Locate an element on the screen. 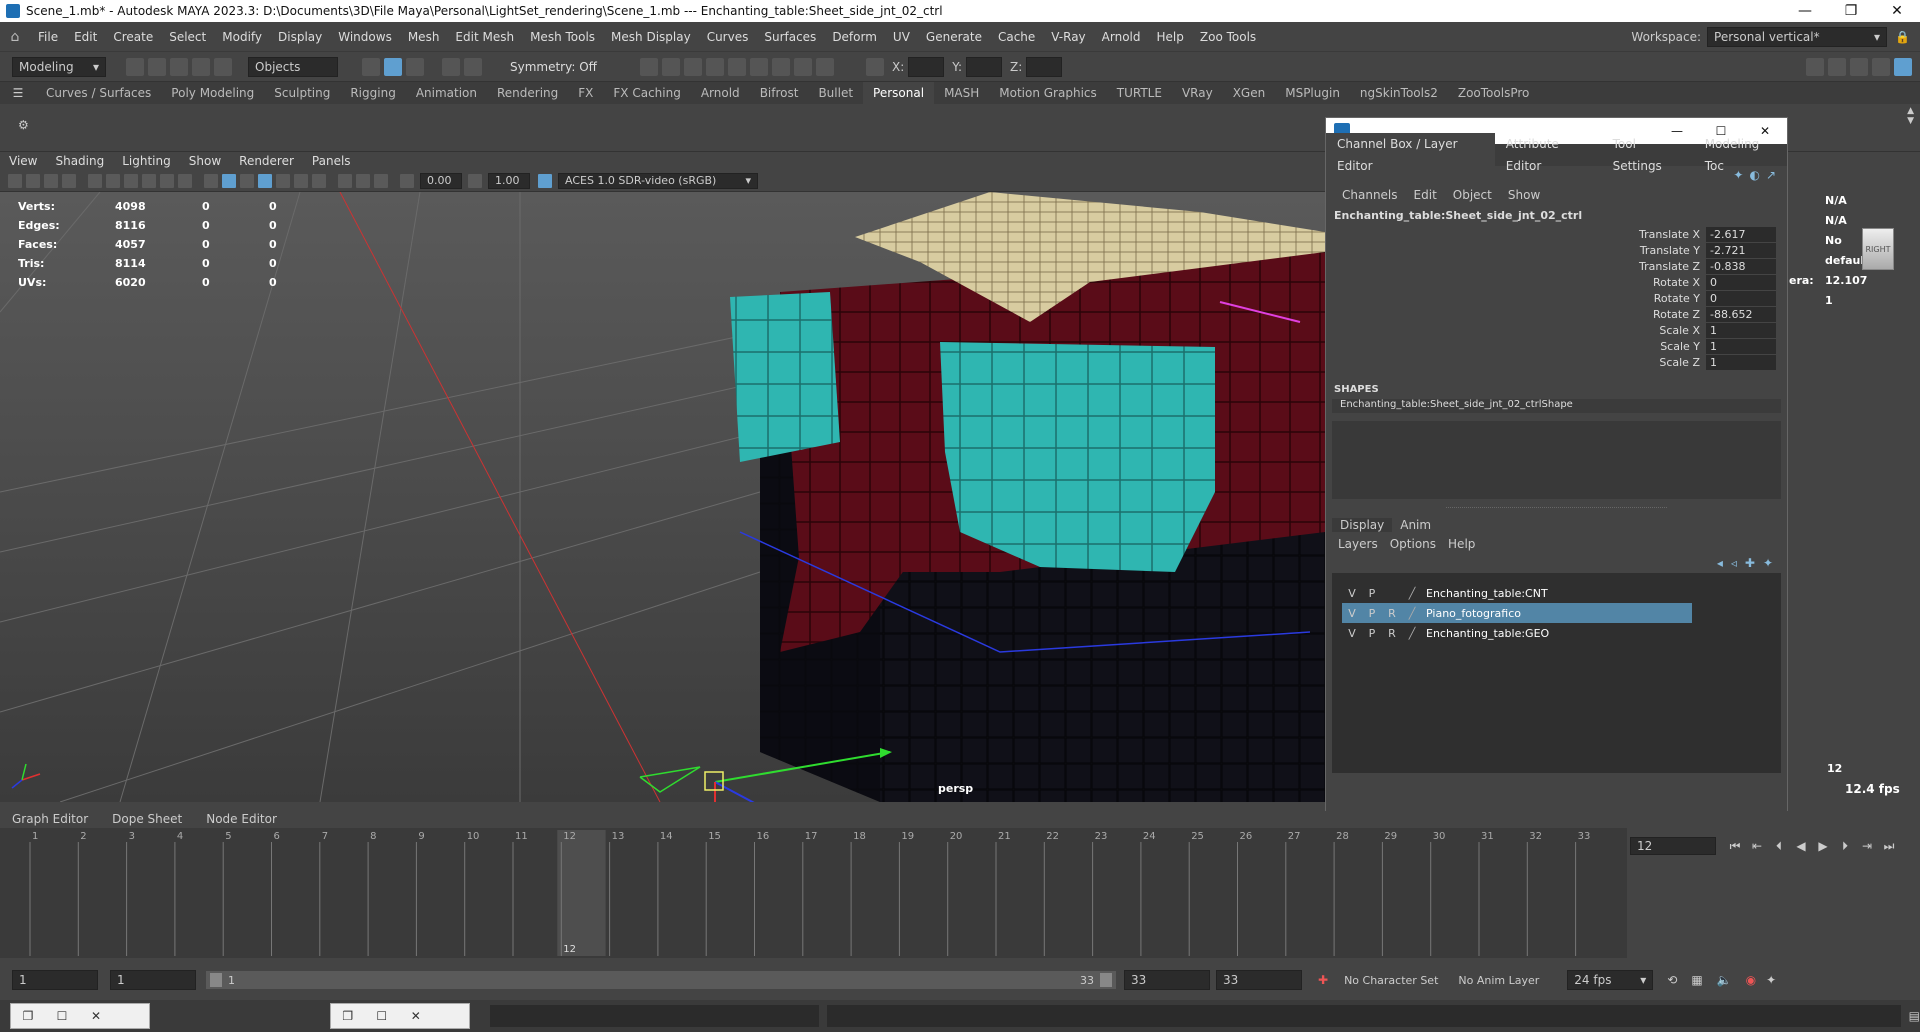 The image size is (1920, 1032). vray-ipr-icon is located at coordinates (803, 66).